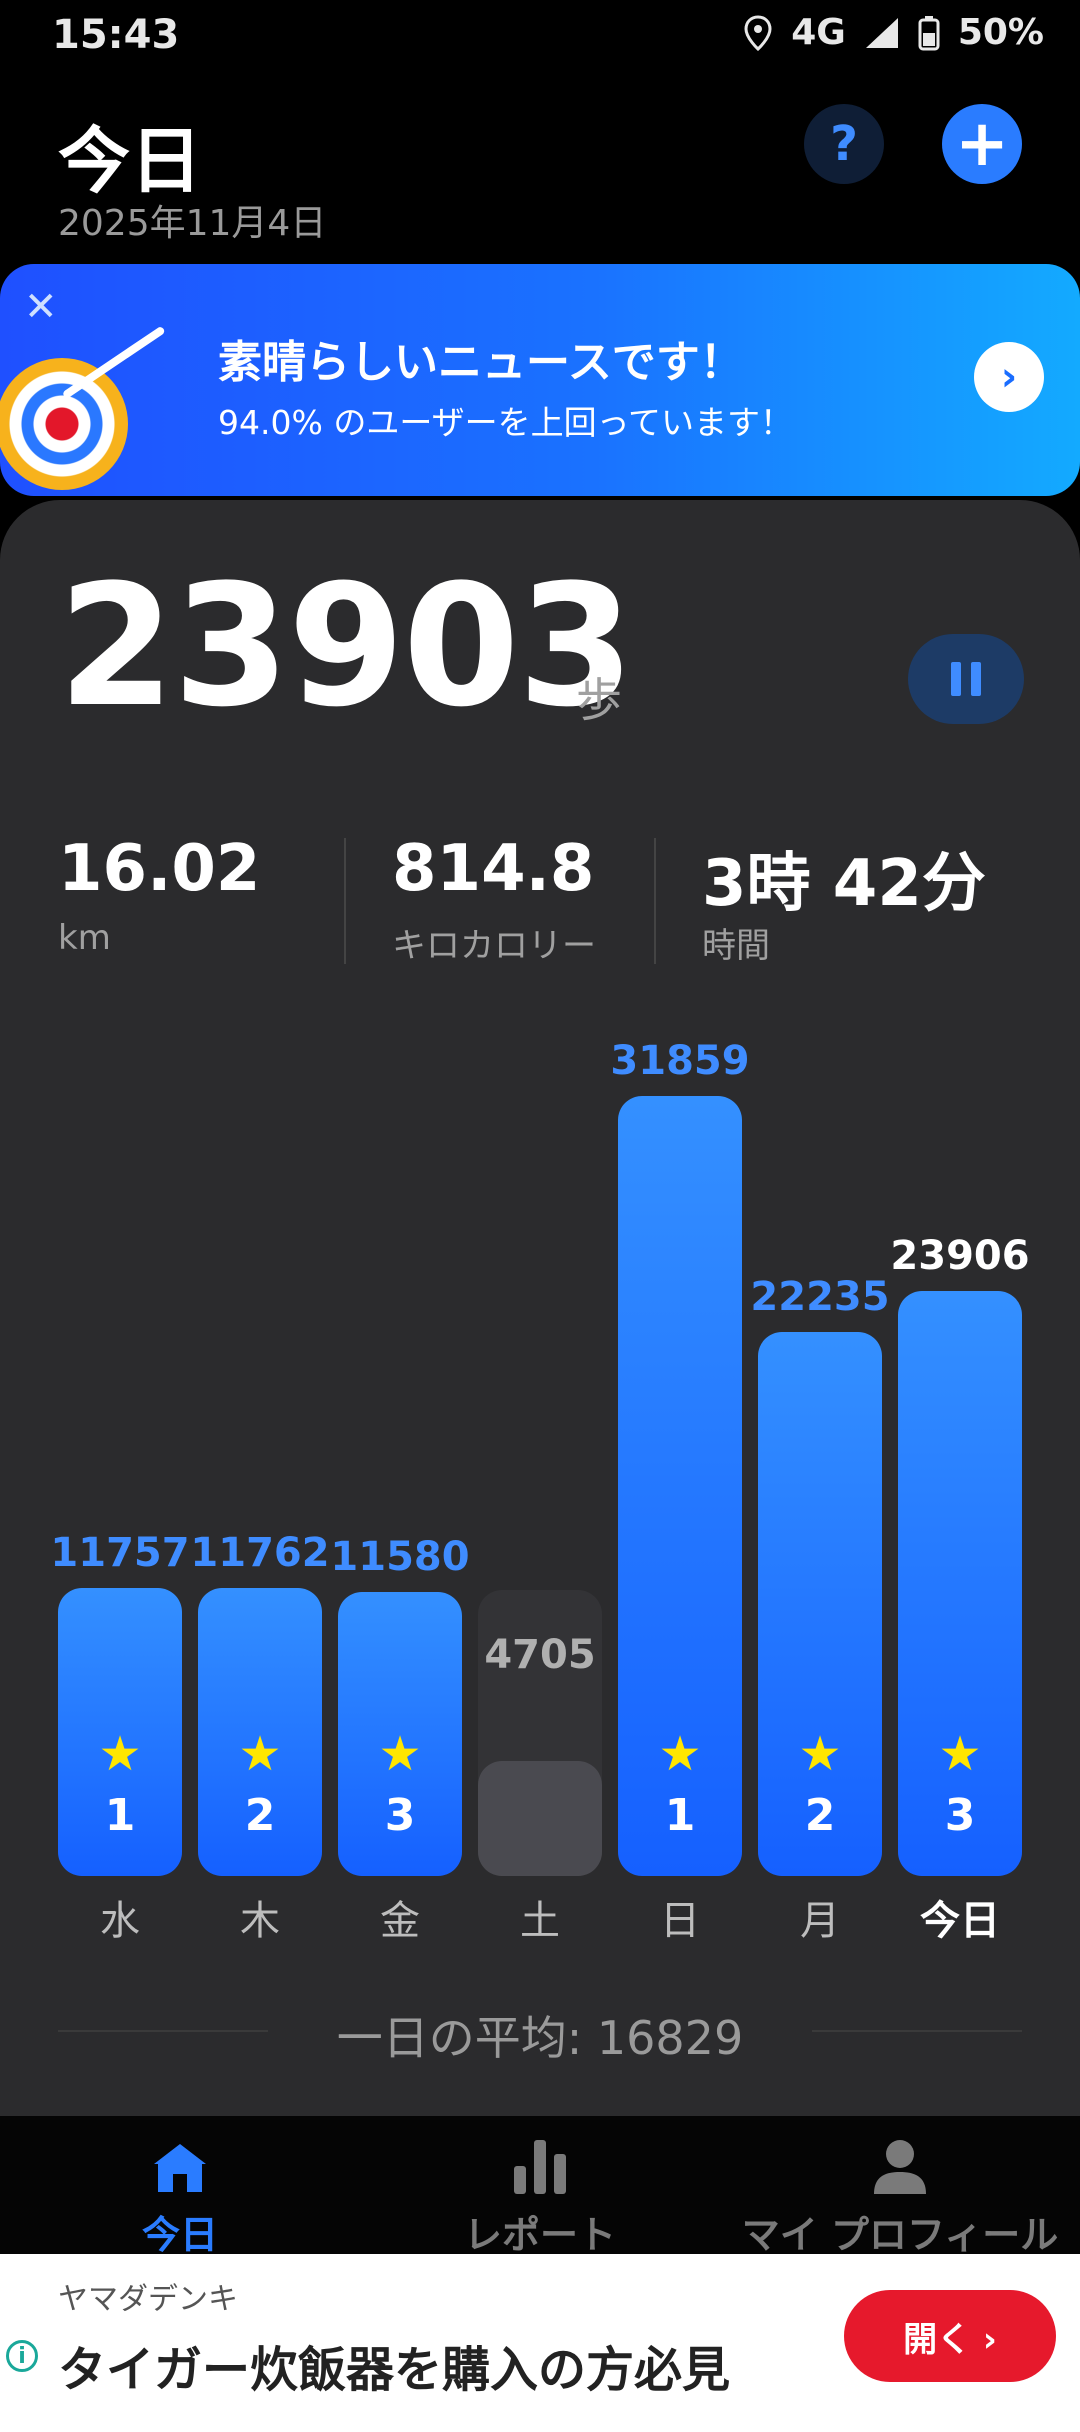  I want to click on distance-label: km, so click(84, 938).